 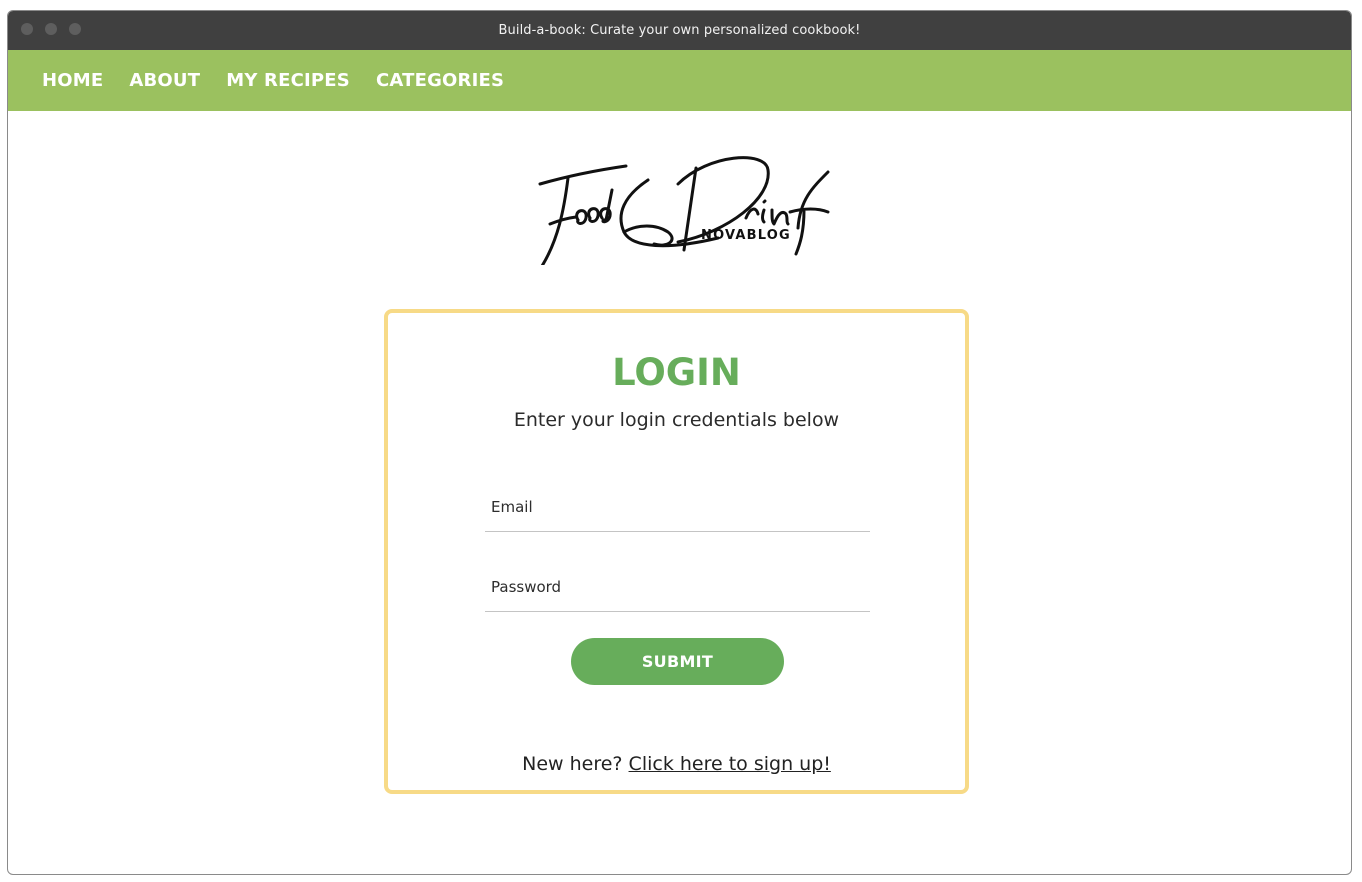 I want to click on window-controls, so click(x=51, y=29).